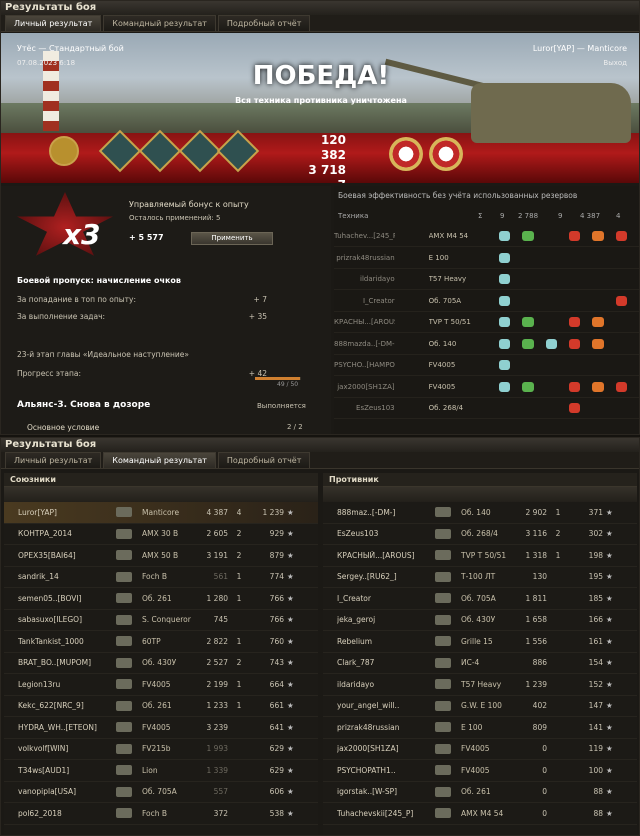  What do you see at coordinates (232, 238) in the screenshot?
I see `apply-button: Применить` at bounding box center [232, 238].